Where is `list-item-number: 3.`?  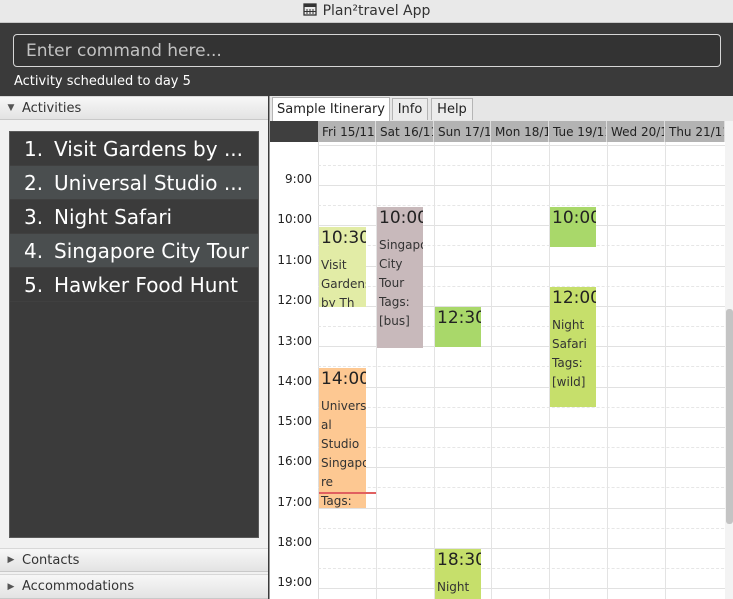 list-item-number: 3. is located at coordinates (34, 216).